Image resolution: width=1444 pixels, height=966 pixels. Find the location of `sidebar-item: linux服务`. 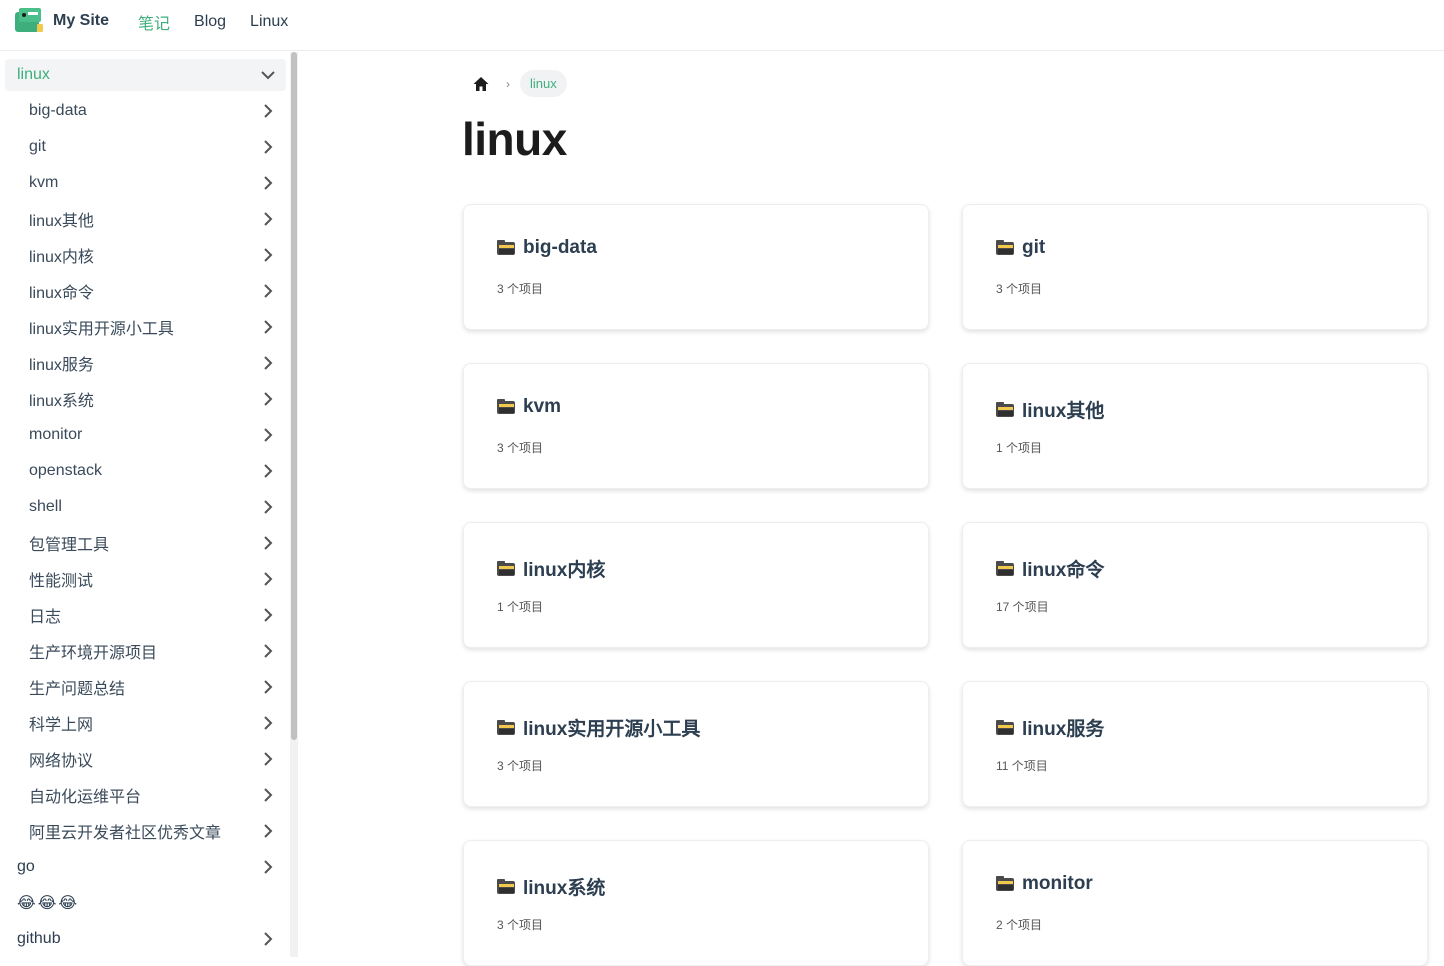

sidebar-item: linux服务 is located at coordinates (145, 363).